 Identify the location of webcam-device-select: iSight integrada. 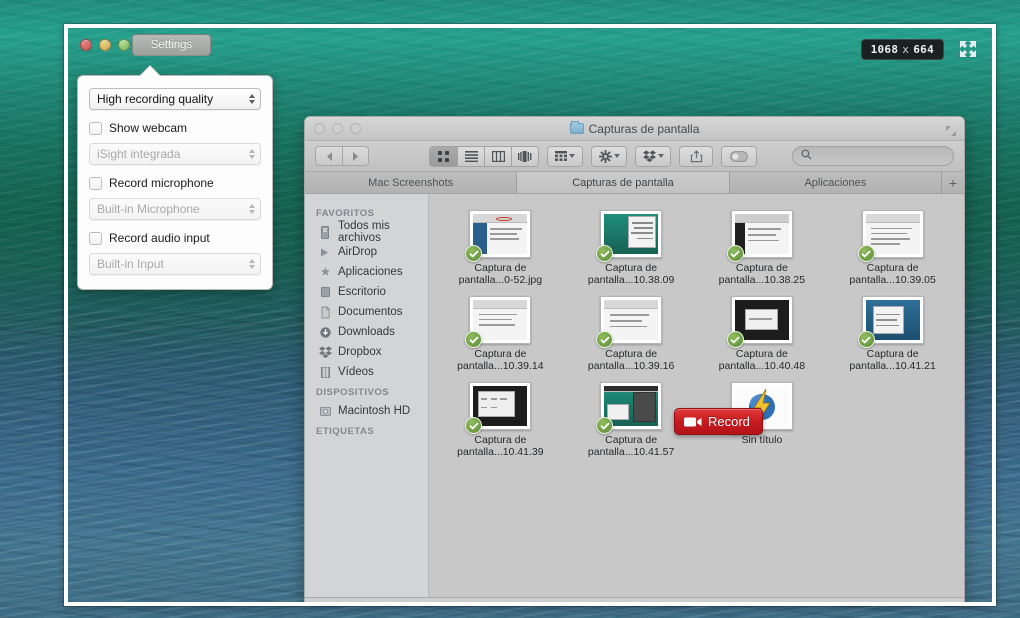
(175, 154).